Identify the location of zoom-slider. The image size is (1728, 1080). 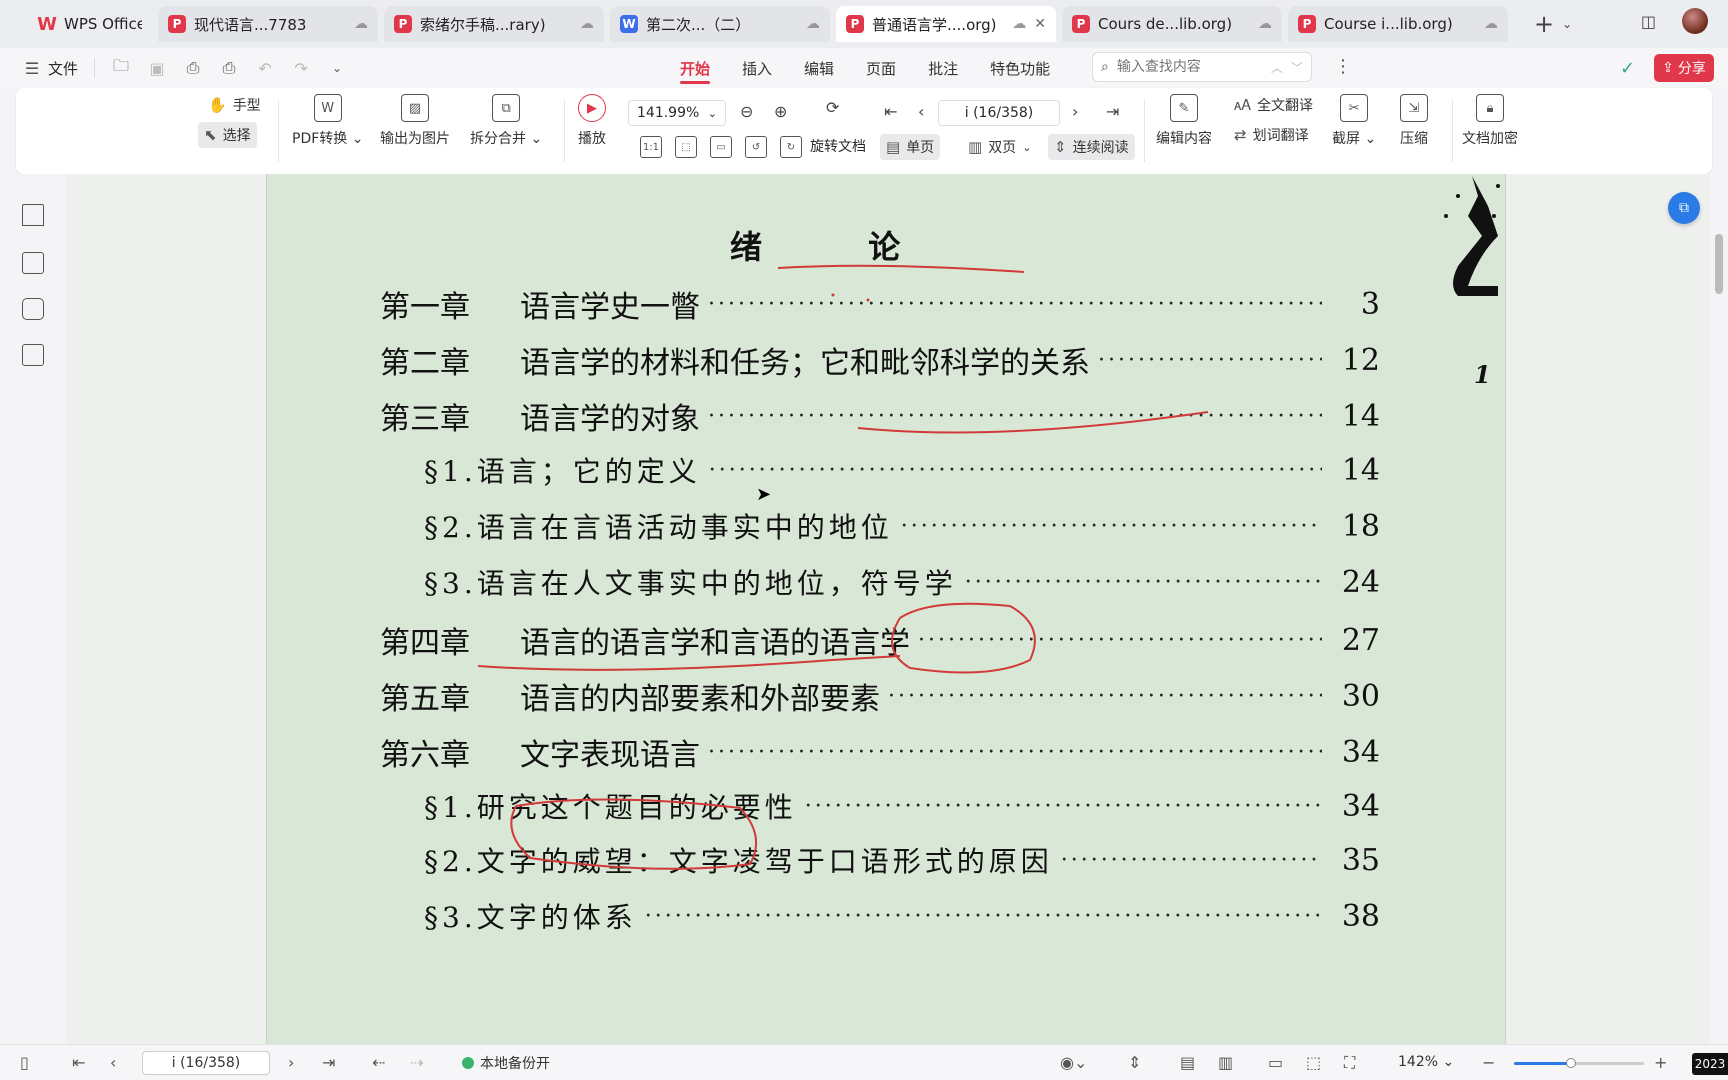
(1579, 1063).